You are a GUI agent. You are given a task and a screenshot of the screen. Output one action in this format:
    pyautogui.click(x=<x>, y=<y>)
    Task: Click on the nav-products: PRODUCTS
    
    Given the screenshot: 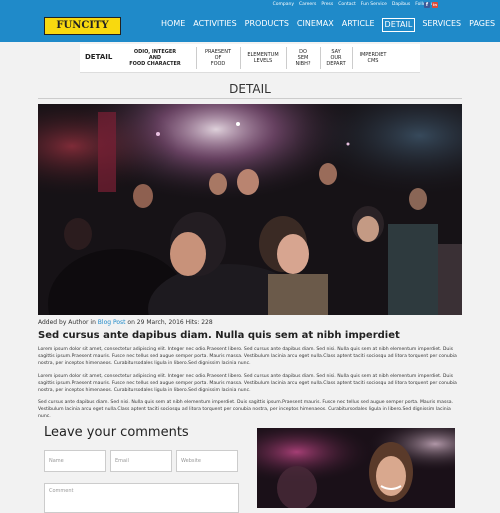 What is the action you would take?
    pyautogui.click(x=267, y=25)
    